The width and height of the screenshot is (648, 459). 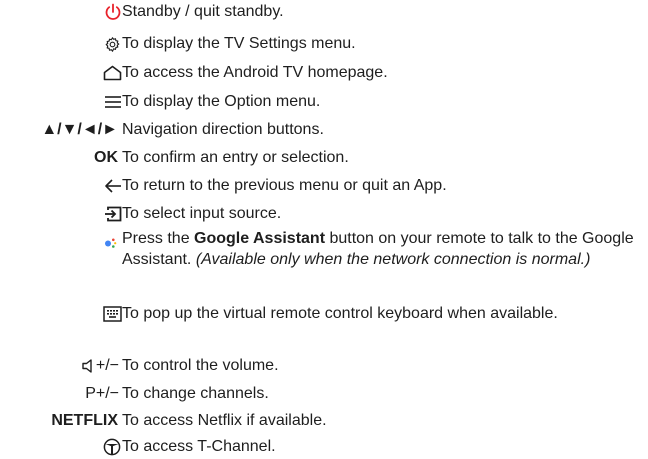 What do you see at coordinates (111, 243) in the screenshot?
I see `google-assistant-icon` at bounding box center [111, 243].